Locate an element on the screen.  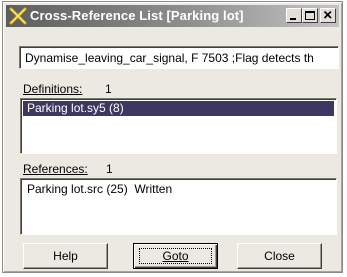
definitions-label: Definitions: is located at coordinates (52, 89).